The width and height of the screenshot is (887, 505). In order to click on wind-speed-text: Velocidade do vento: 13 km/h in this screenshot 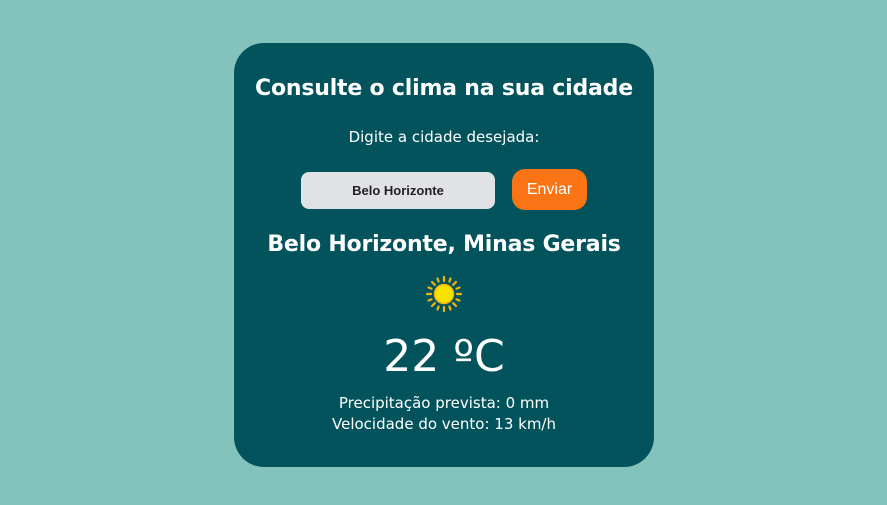, I will do `click(444, 424)`.